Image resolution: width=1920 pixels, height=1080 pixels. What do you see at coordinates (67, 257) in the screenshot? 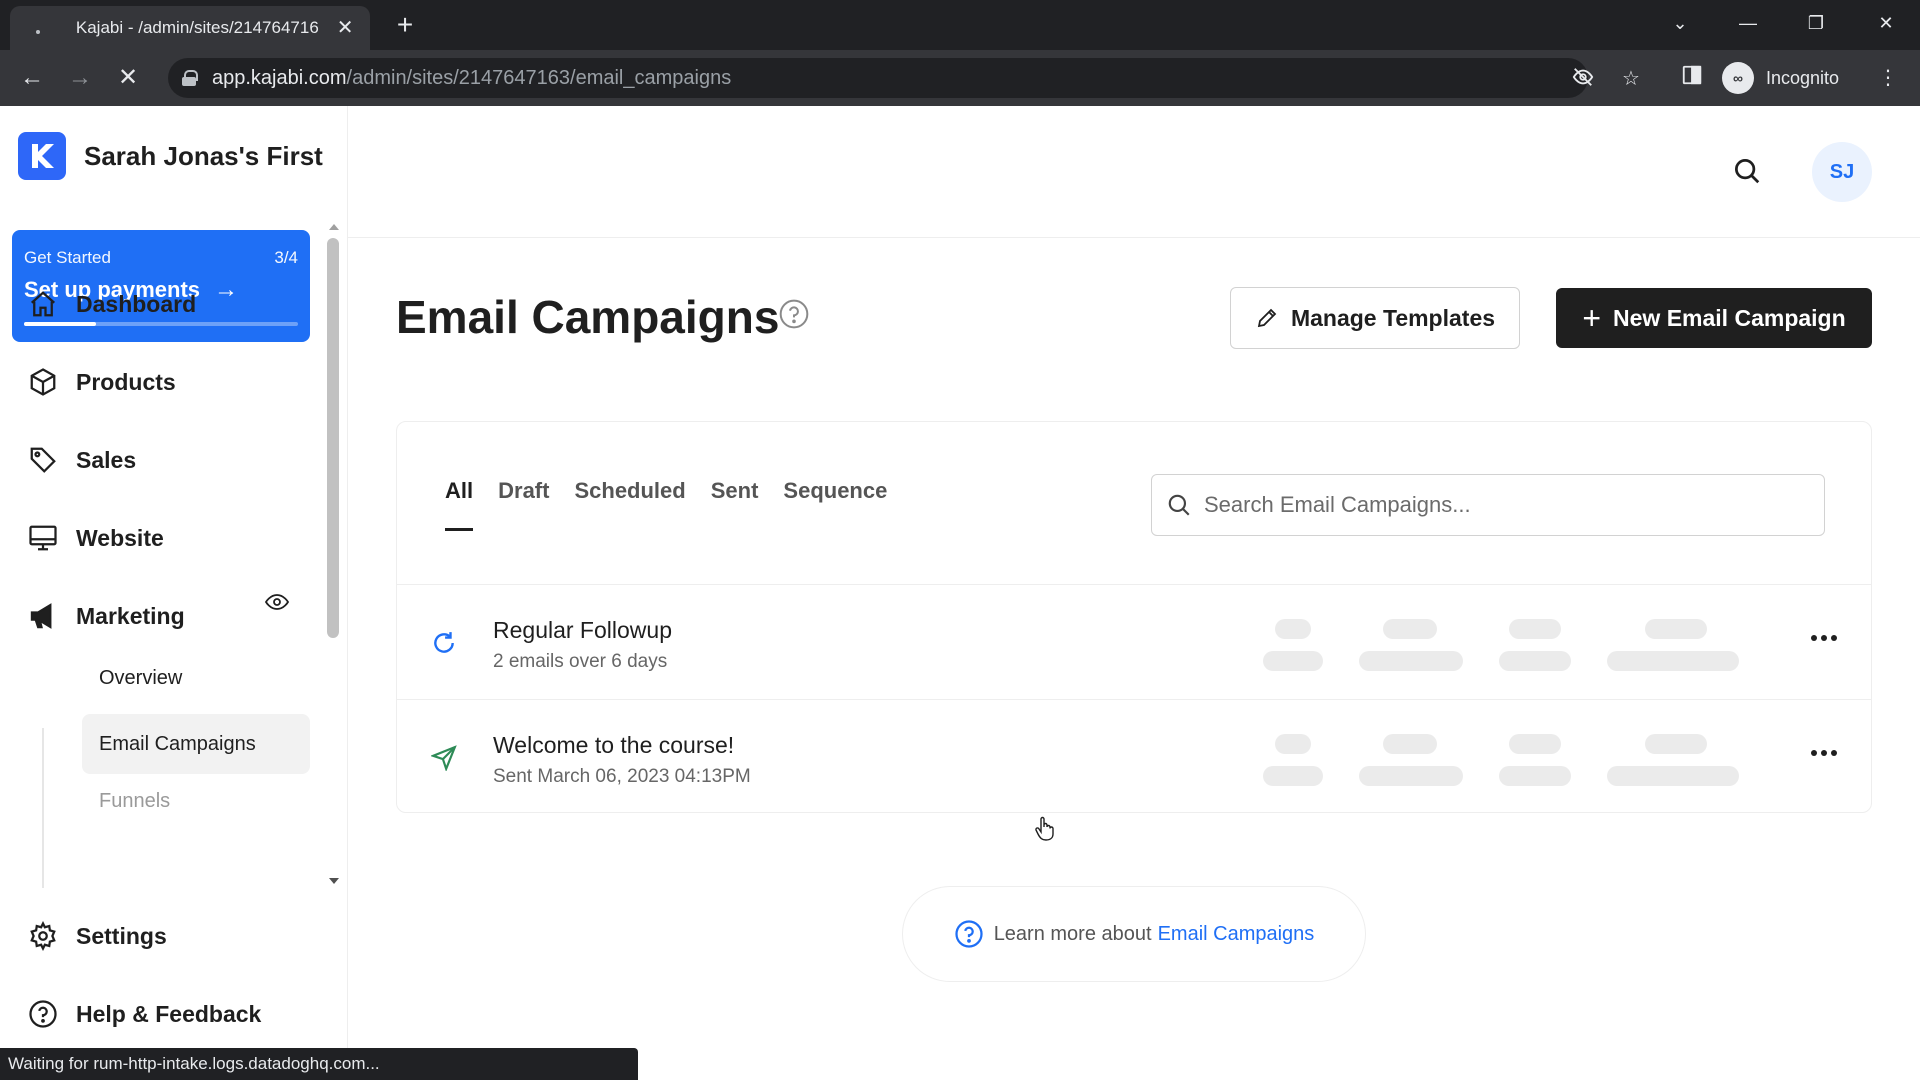
I see `get-started-label: Get Started` at bounding box center [67, 257].